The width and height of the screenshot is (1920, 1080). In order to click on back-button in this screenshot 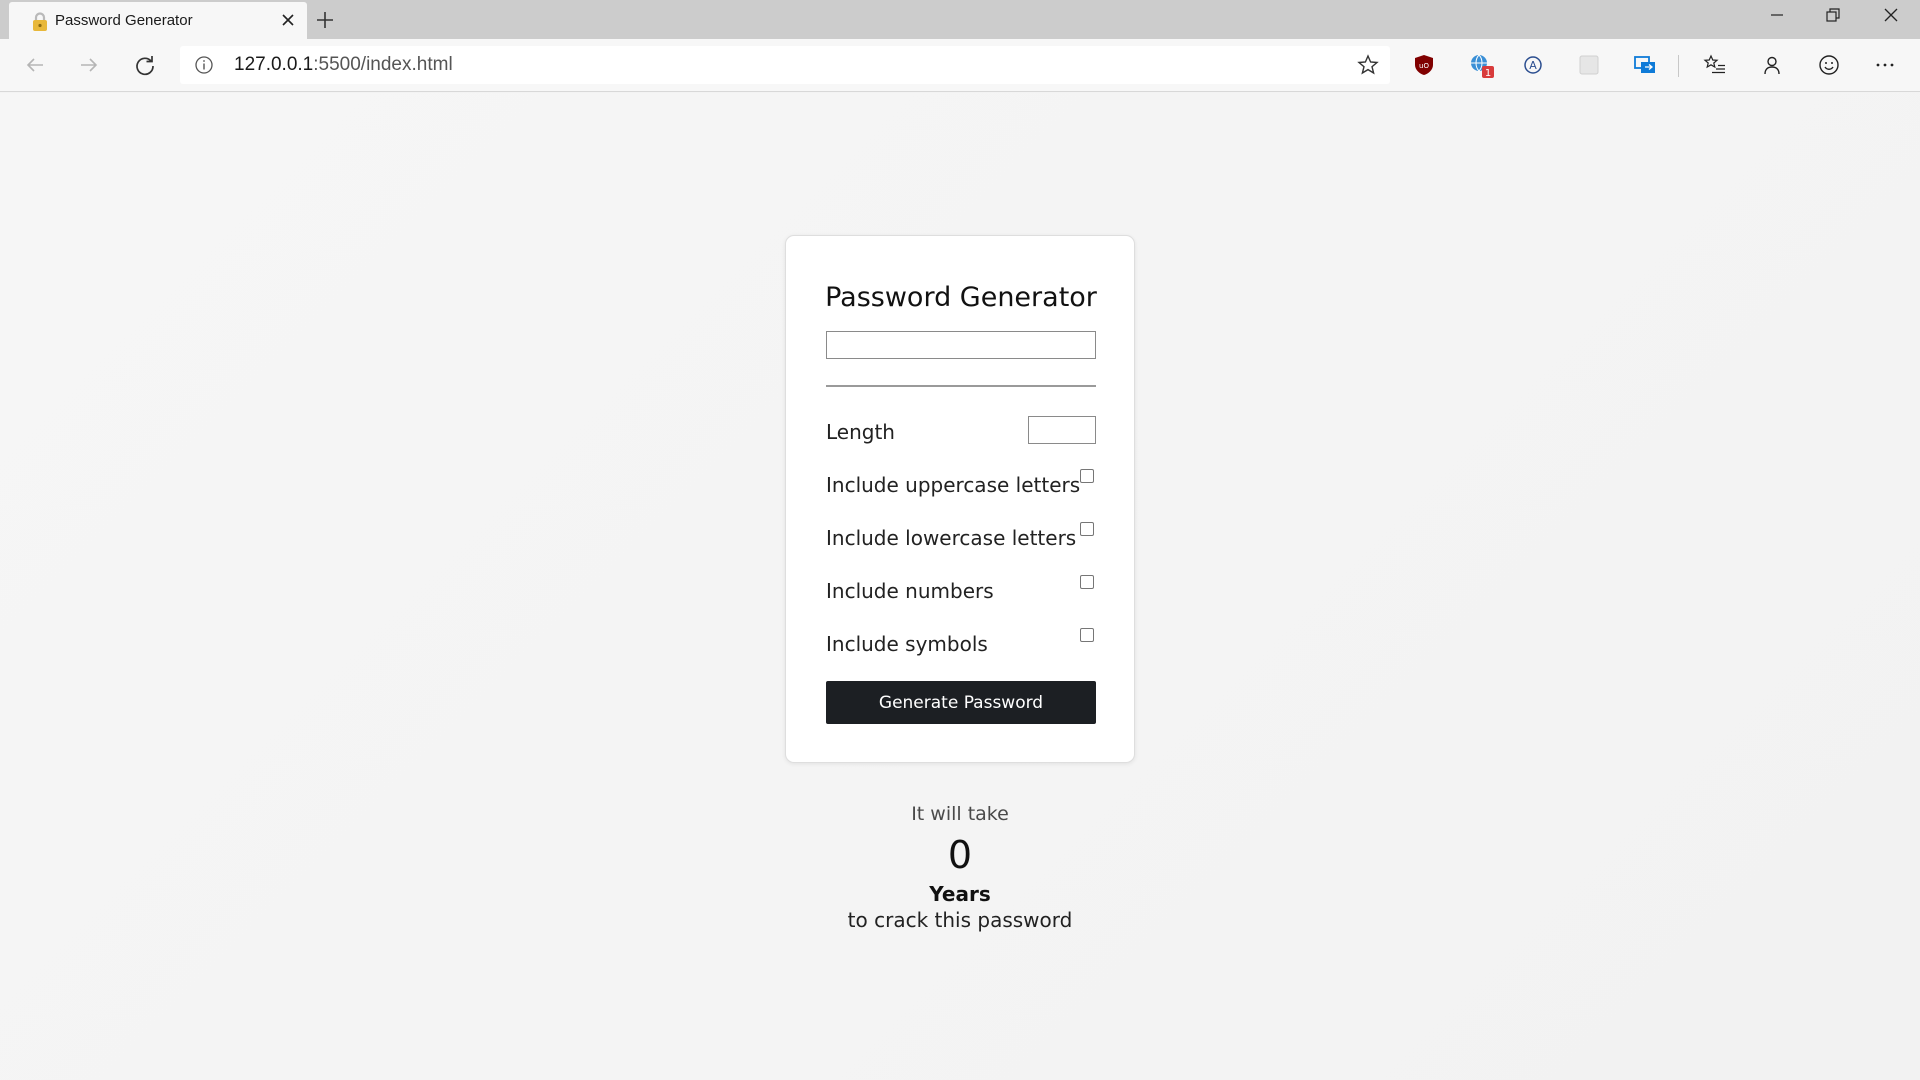, I will do `click(35, 65)`.